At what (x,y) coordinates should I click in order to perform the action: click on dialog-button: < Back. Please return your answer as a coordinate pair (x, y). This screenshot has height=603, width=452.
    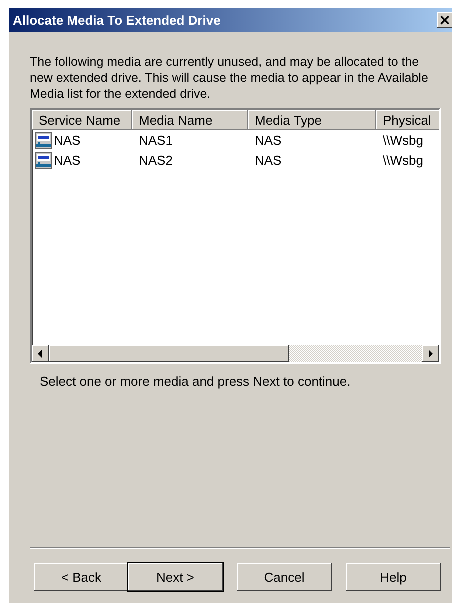
    Looking at the image, I should click on (81, 577).